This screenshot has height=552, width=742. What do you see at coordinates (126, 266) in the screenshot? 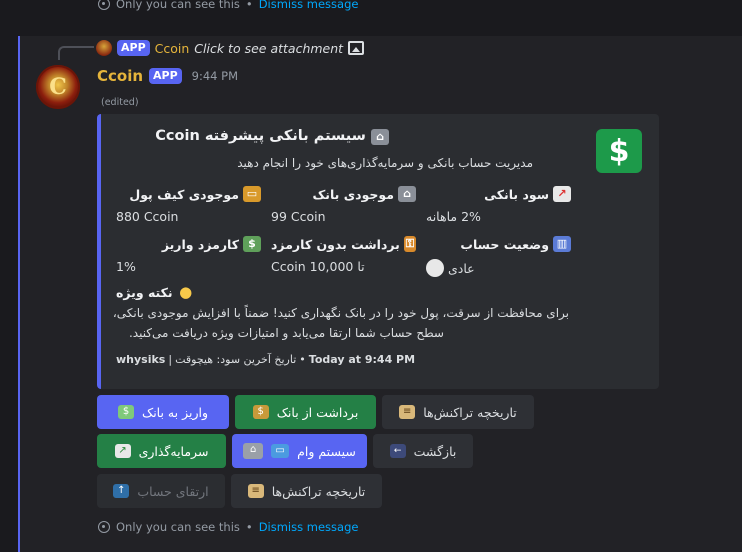
I see `field-value: 1%` at bounding box center [126, 266].